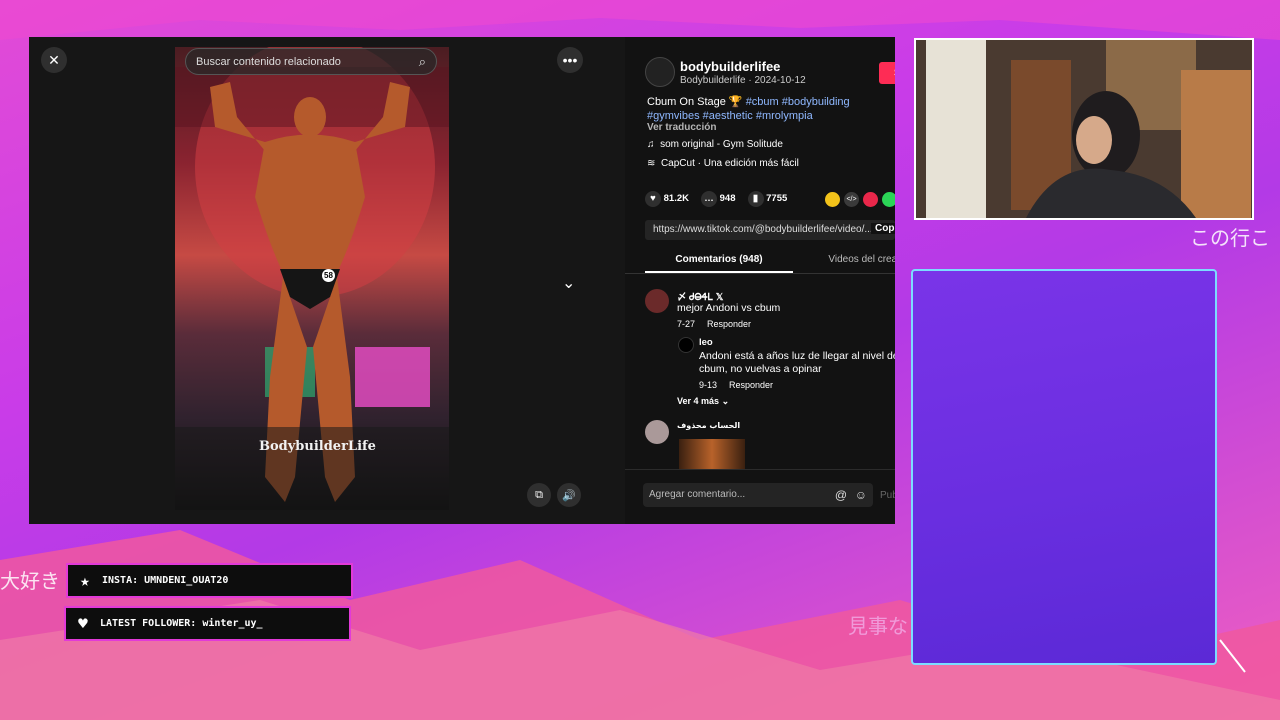 The height and width of the screenshot is (720, 1280). Describe the element at coordinates (328, 275) in the screenshot. I see `number-badge: 58` at that location.